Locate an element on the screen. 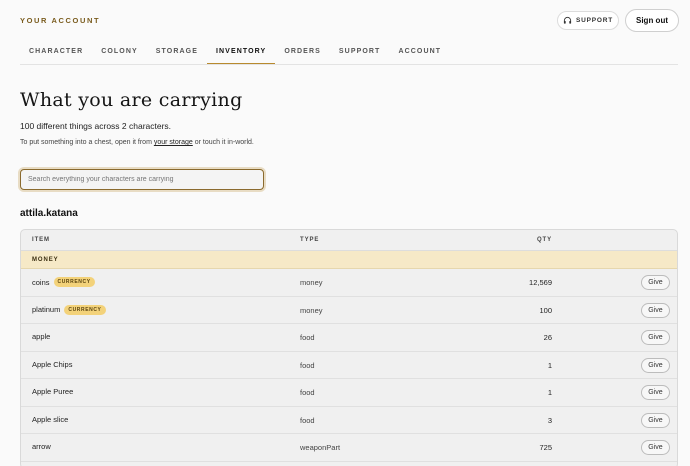 This screenshot has width=690, height=466. item-qty: 12,569 is located at coordinates (540, 282).